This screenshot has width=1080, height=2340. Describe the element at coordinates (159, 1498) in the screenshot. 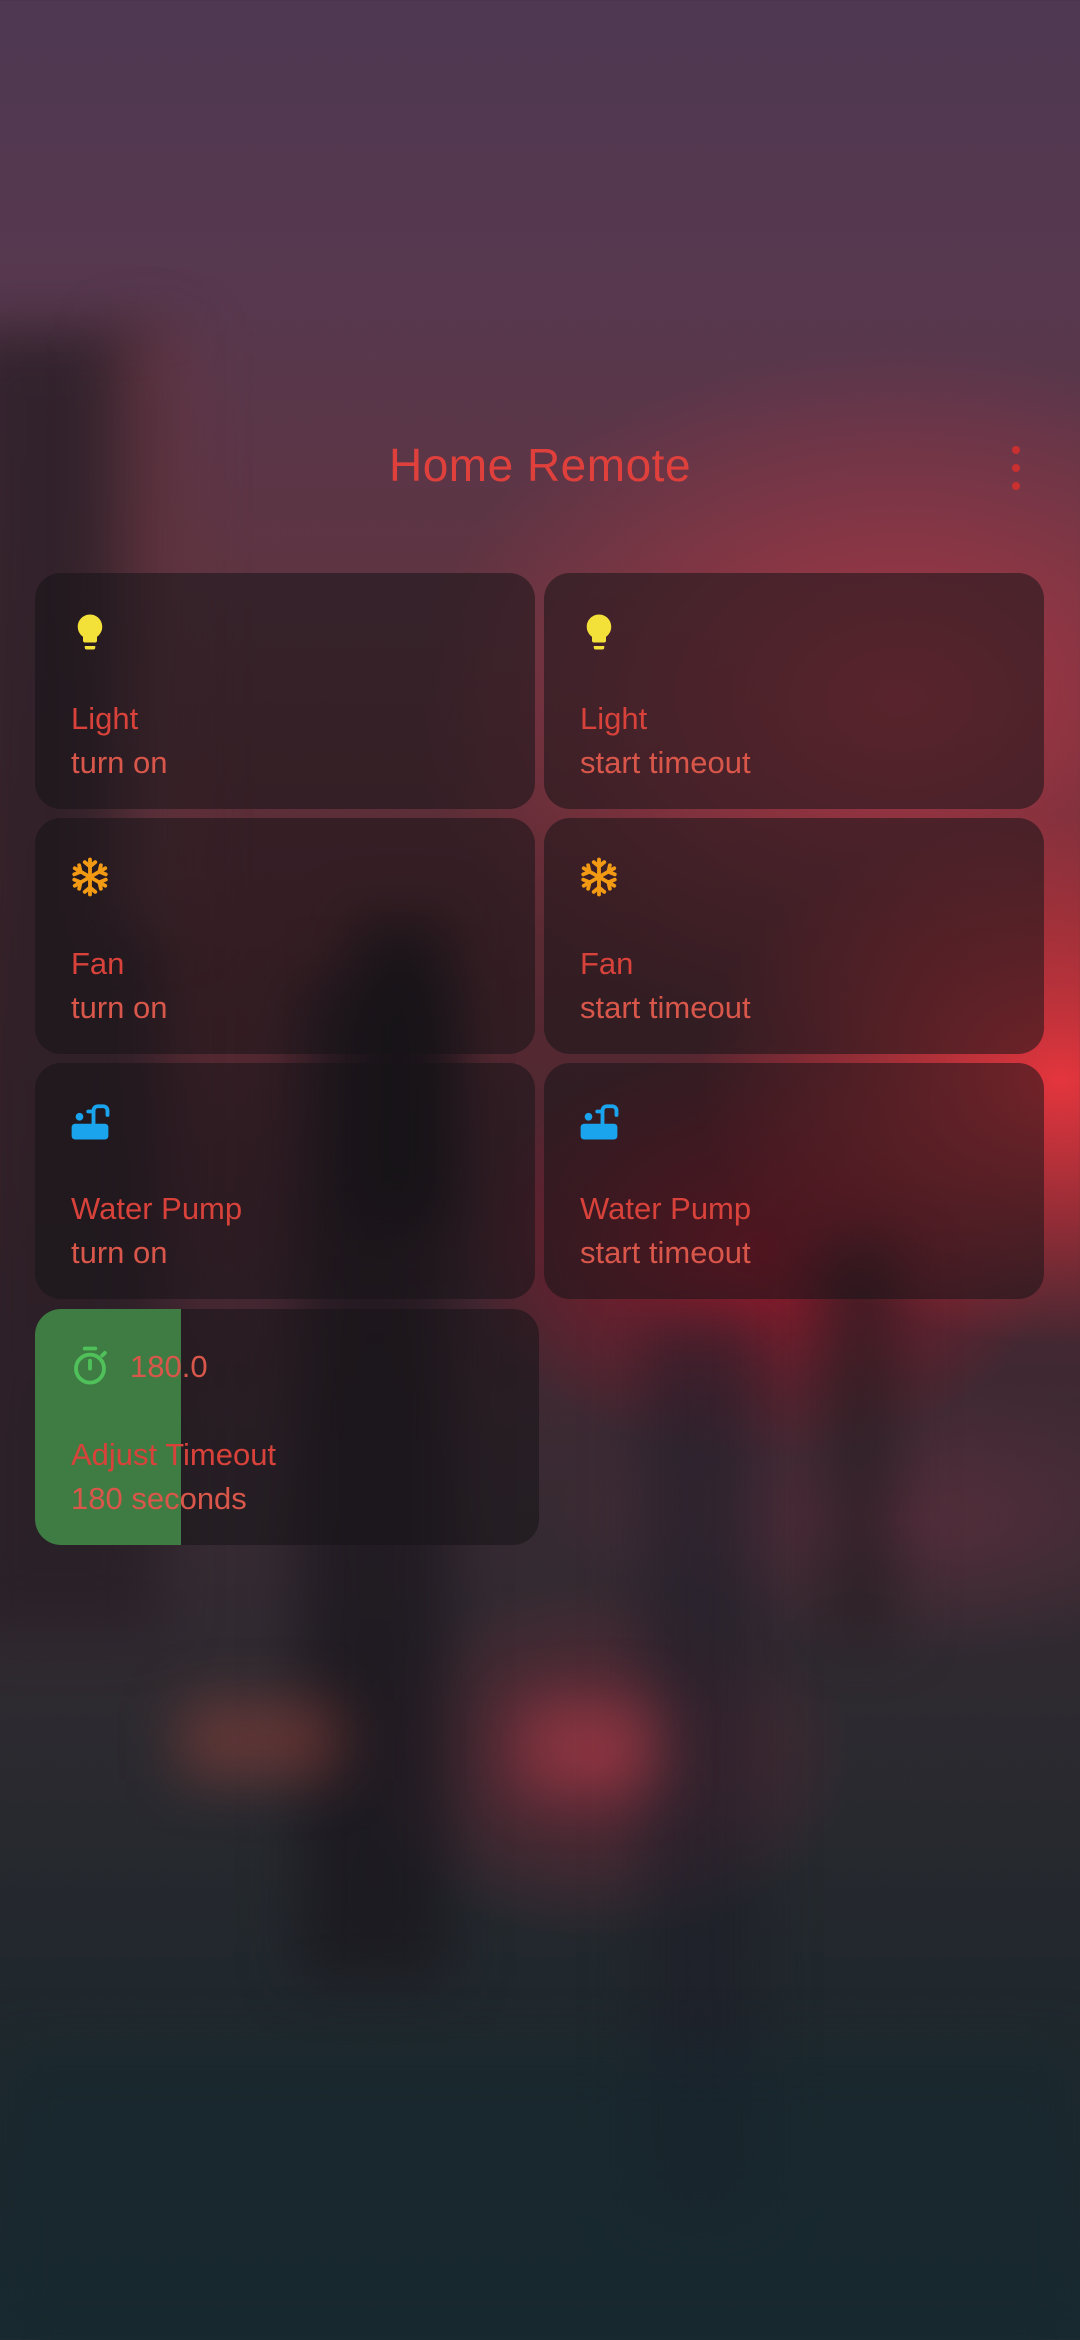

I see `timeout-description: 180 seconds` at that location.